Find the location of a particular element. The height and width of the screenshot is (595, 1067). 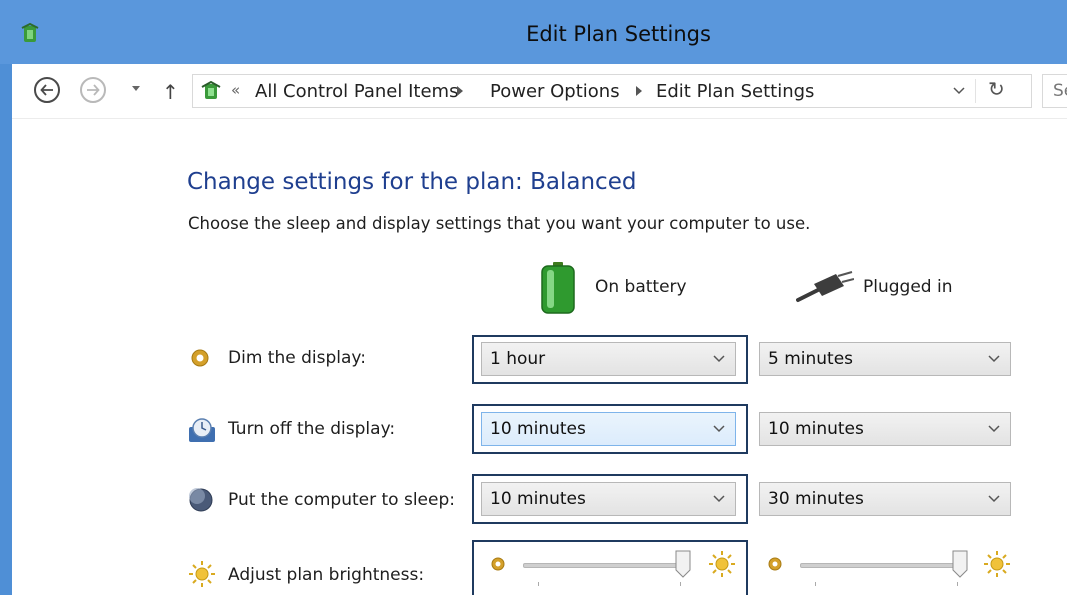

dim-display-battery-select: 1 hour is located at coordinates (608, 359).